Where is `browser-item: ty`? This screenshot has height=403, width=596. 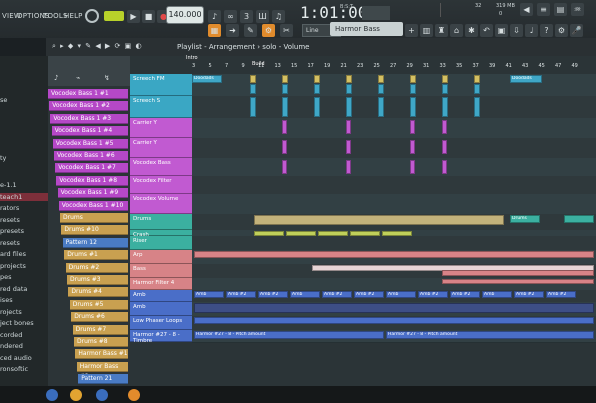
browser-item: ty is located at coordinates (3, 158).